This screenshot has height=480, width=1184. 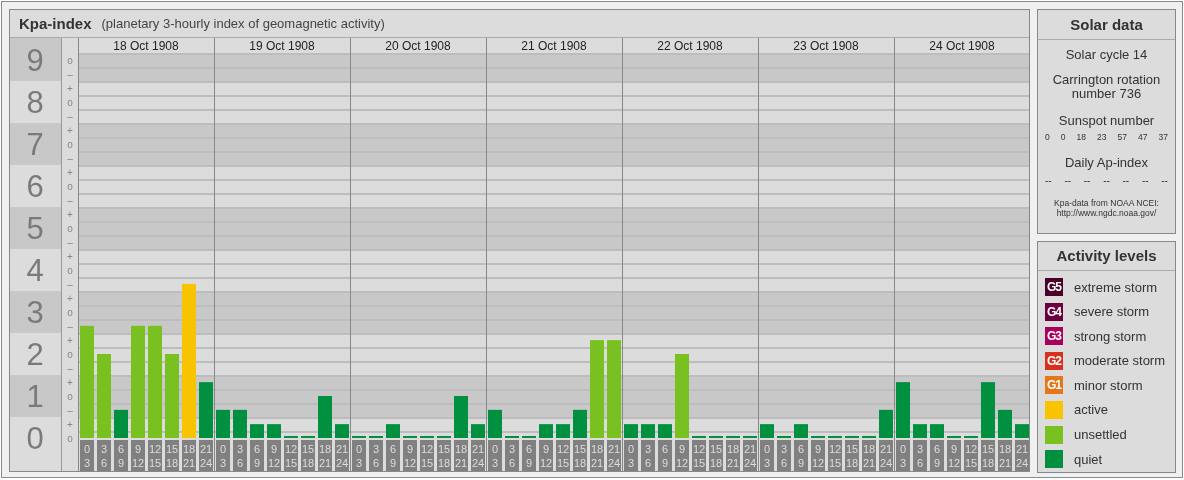 I want to click on date-label: 19 Oct 1908, so click(x=282, y=46).